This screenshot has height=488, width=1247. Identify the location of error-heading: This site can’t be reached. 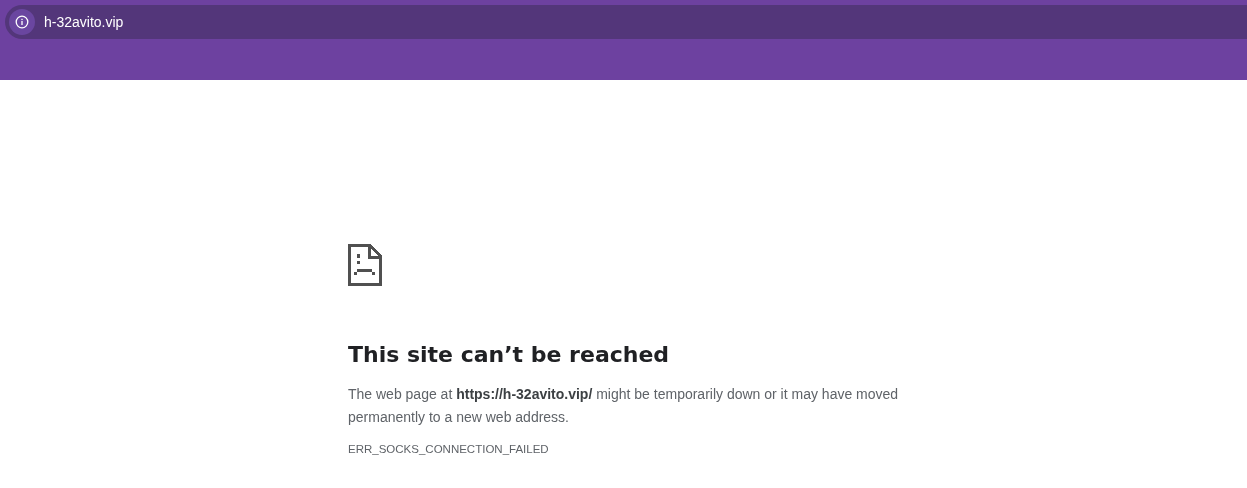
(509, 355).